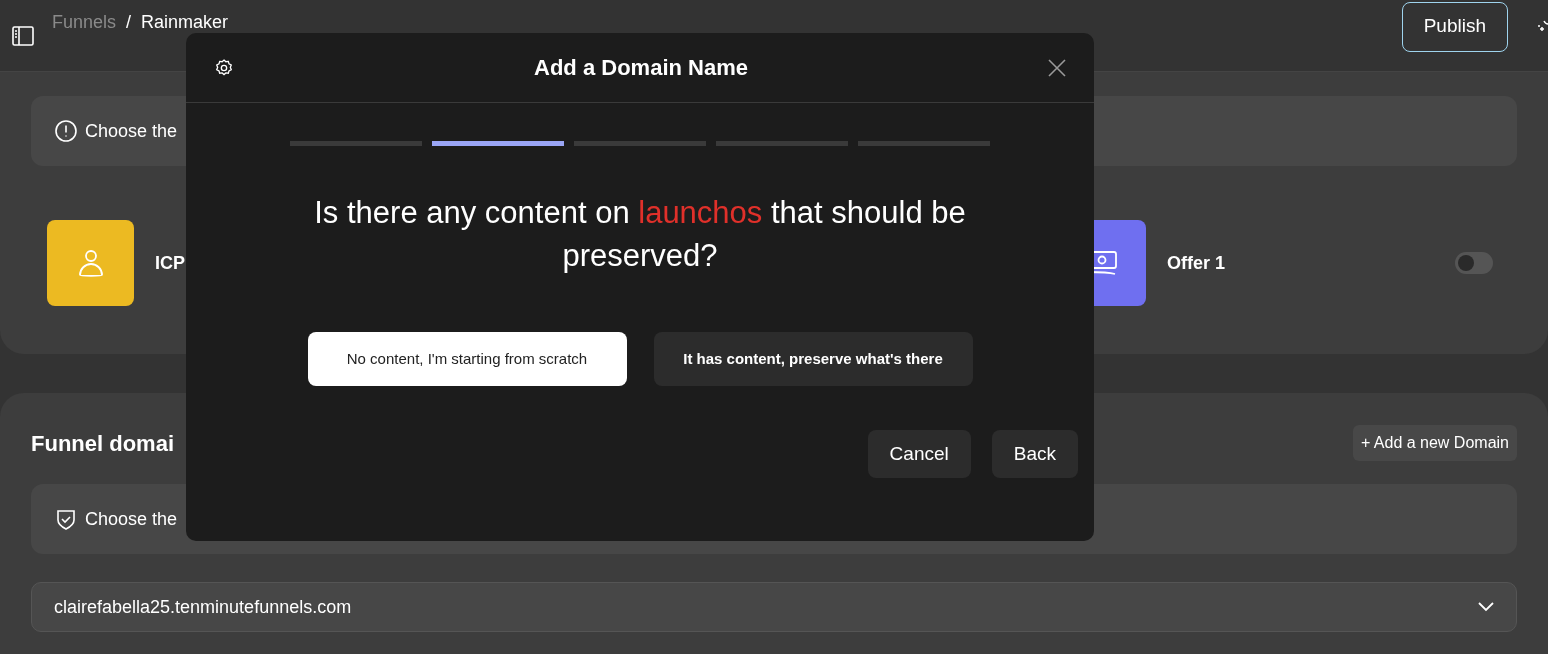 Image resolution: width=1548 pixels, height=654 pixels. What do you see at coordinates (102, 443) in the screenshot?
I see `section-title: Funnel domai` at bounding box center [102, 443].